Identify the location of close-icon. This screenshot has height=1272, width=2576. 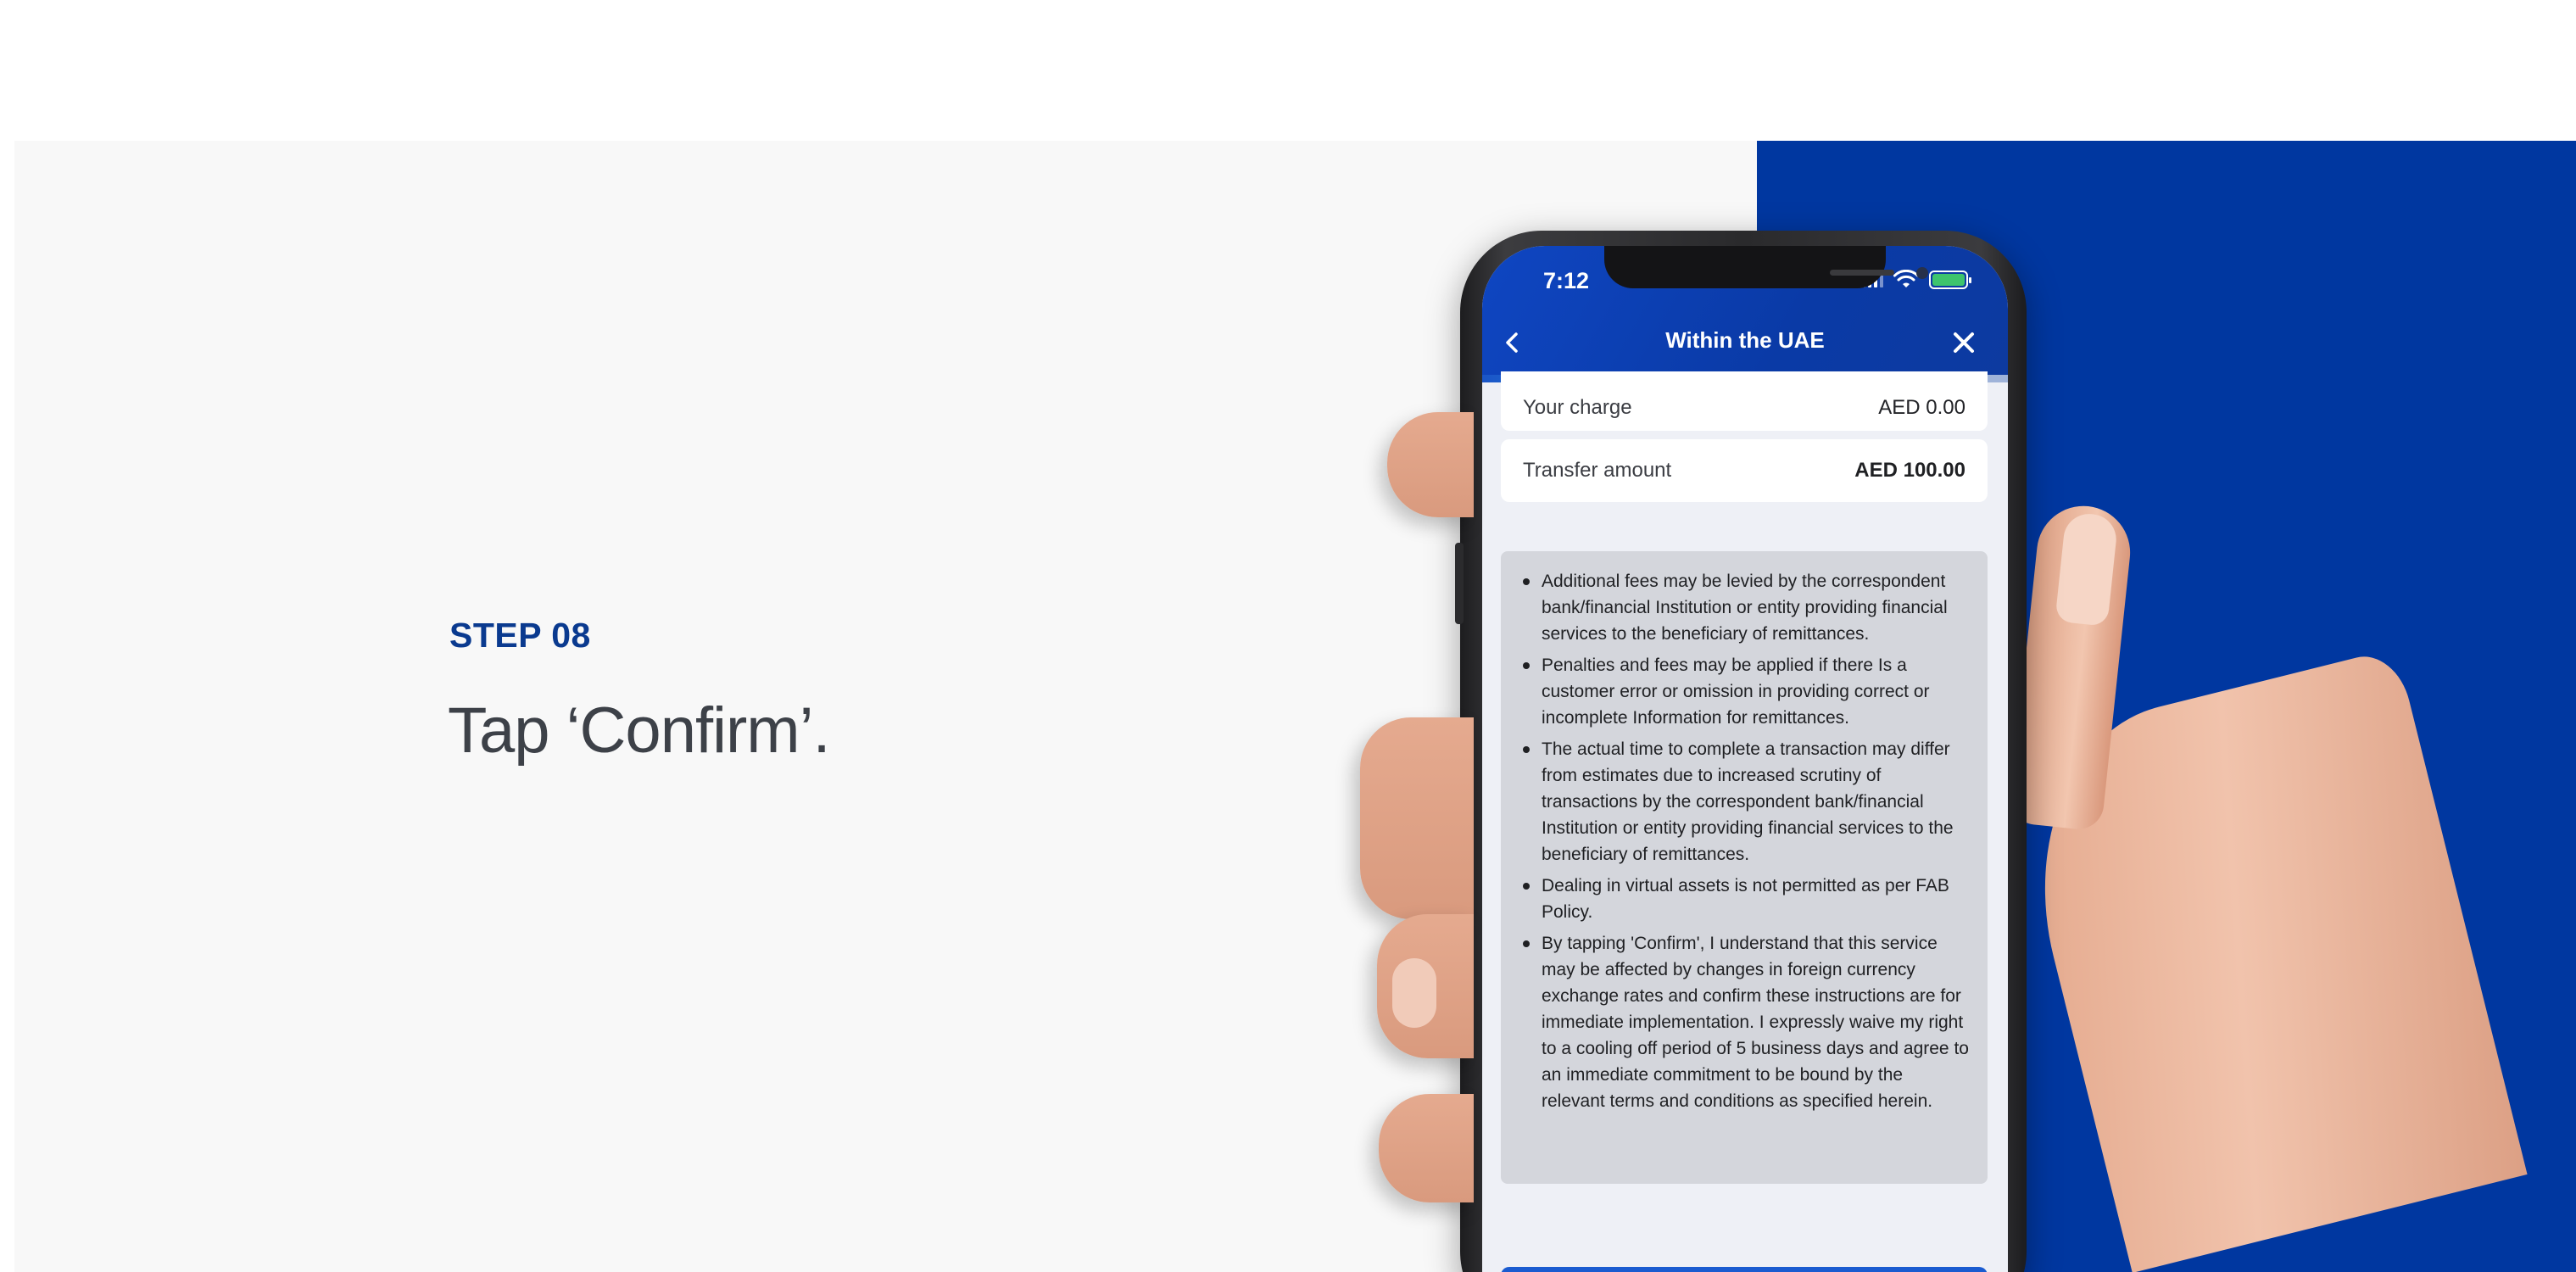
(1964, 343).